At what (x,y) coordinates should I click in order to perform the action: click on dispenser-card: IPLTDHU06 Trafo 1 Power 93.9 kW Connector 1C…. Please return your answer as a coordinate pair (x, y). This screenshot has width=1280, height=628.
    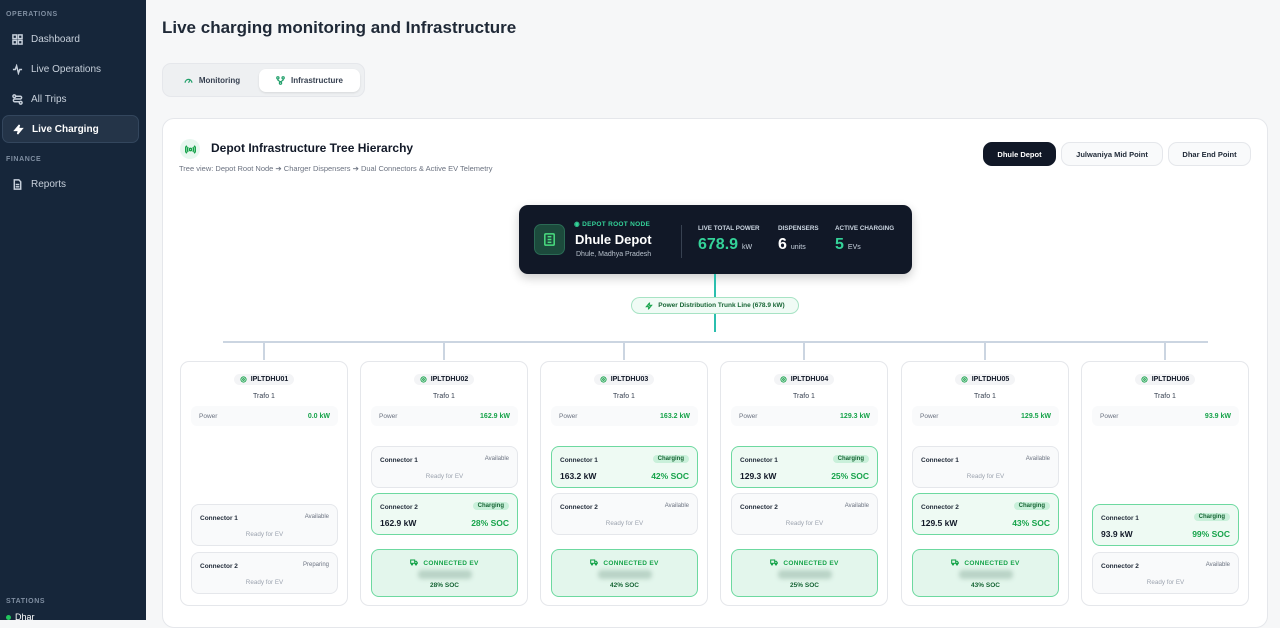
    Looking at the image, I should click on (1165, 483).